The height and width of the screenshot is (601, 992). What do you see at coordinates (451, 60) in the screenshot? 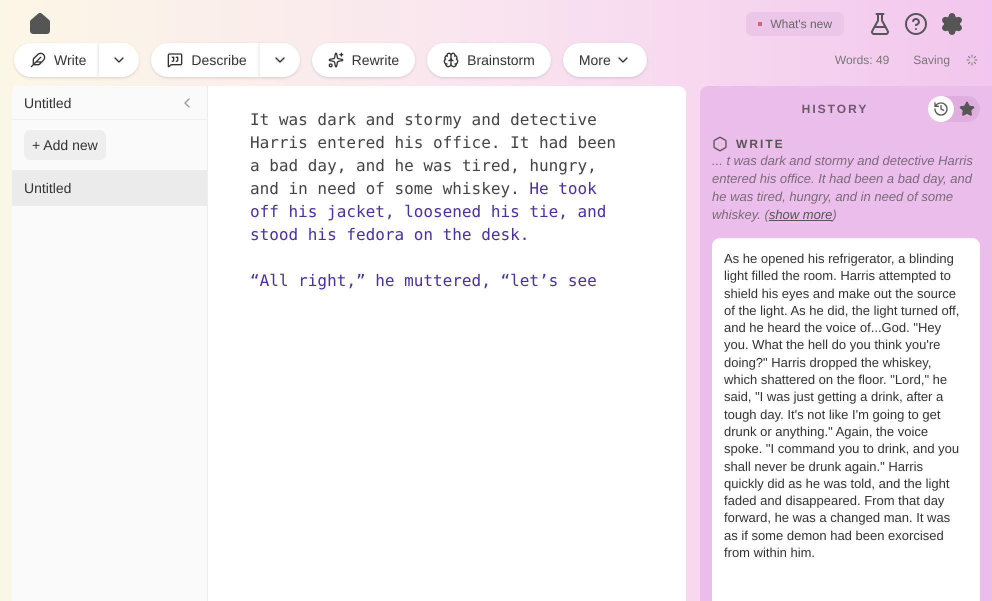
I see `brain-icon` at bounding box center [451, 60].